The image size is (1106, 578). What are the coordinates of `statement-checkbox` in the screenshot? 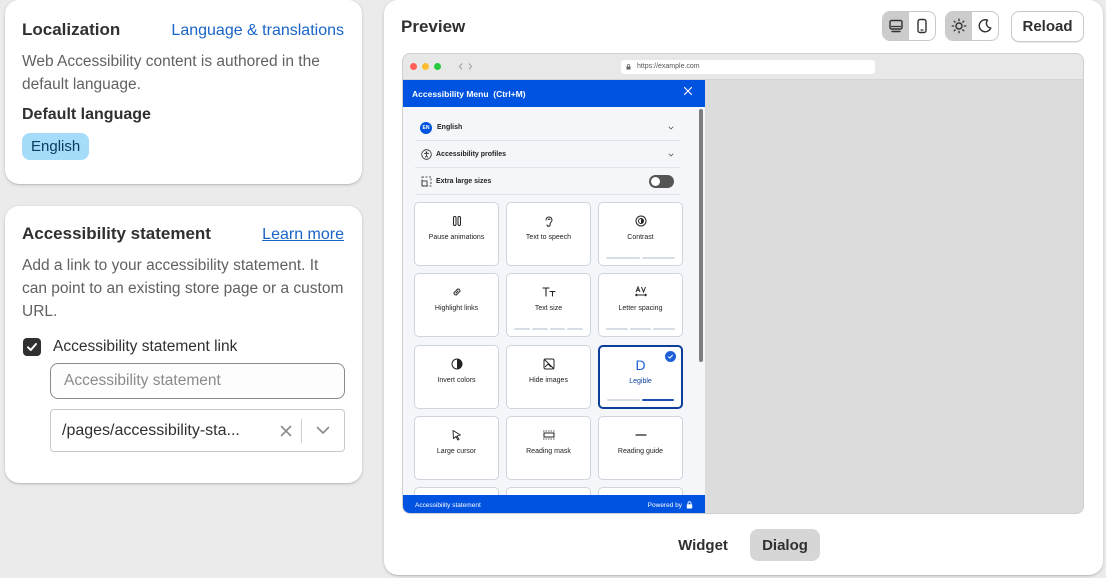 It's located at (32, 347).